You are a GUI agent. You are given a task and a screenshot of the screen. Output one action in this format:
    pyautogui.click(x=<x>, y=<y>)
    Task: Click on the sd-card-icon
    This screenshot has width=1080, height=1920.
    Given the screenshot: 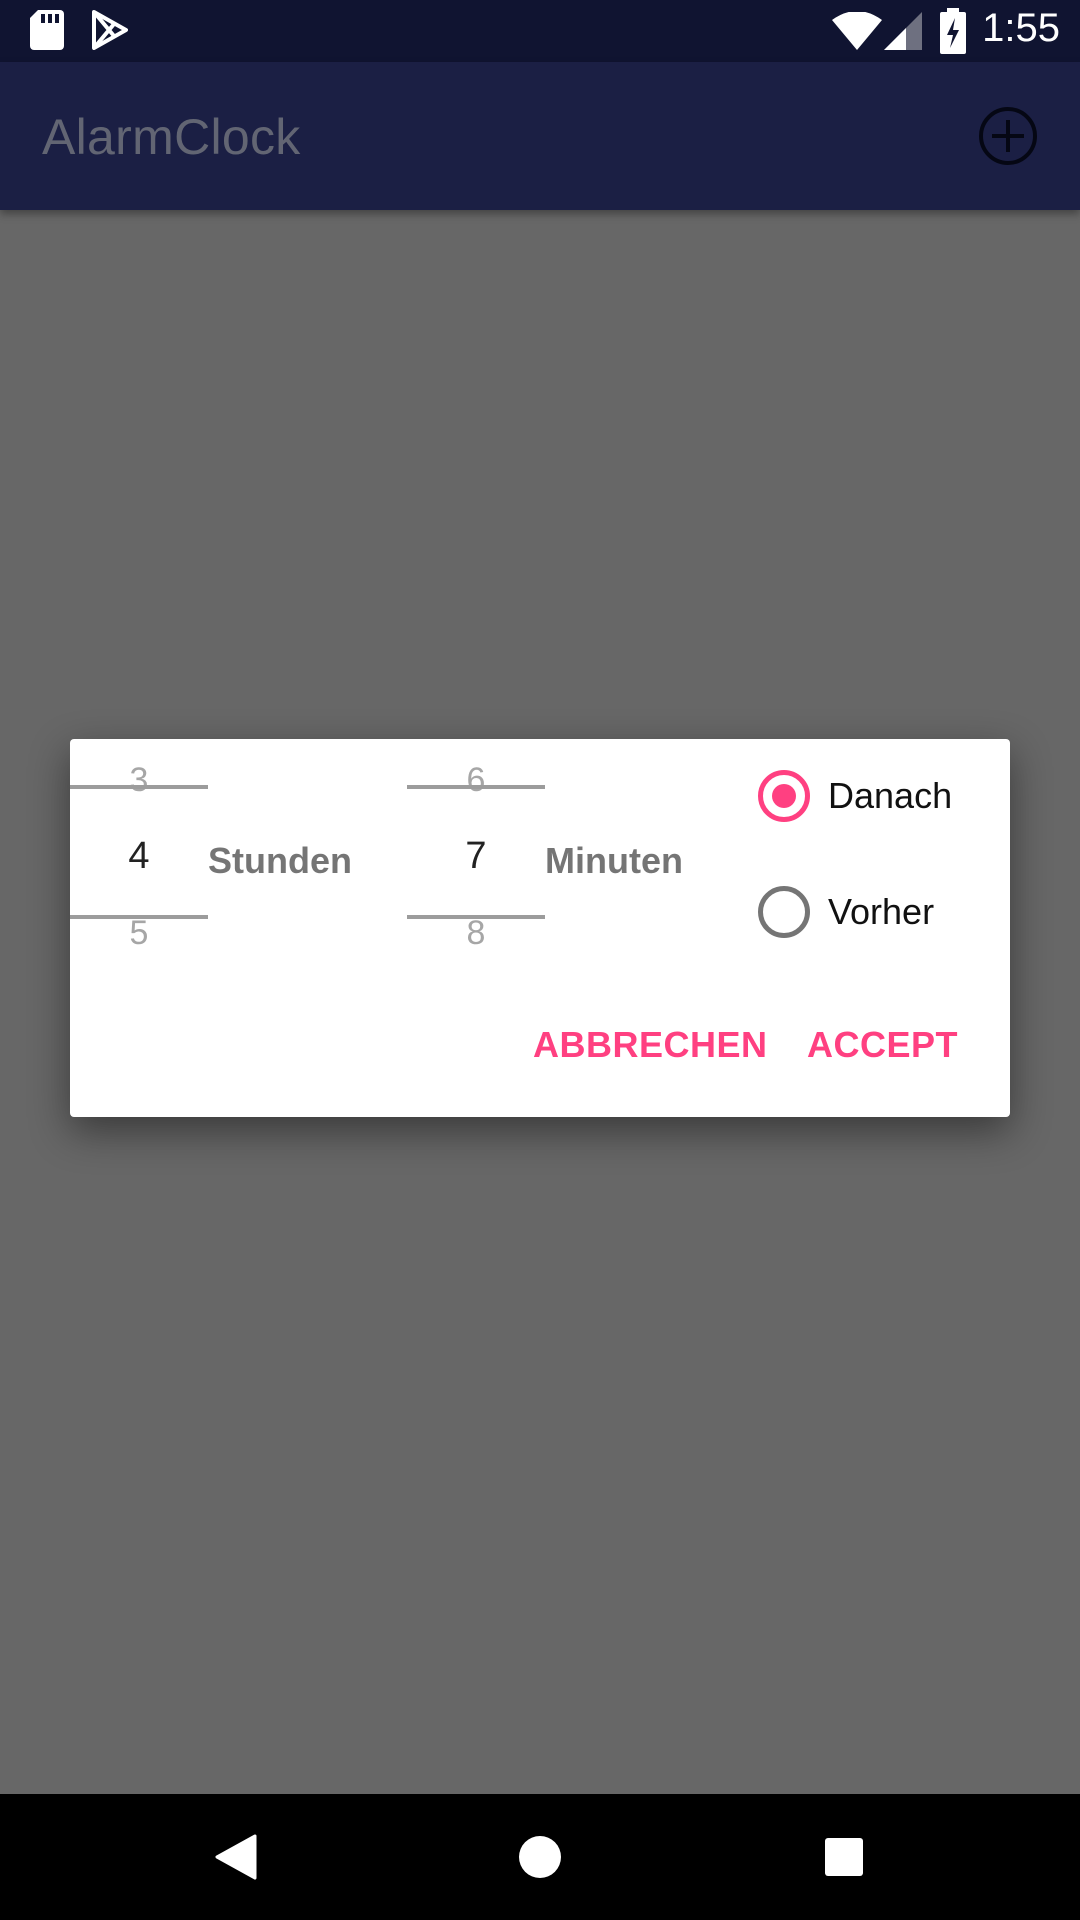 What is the action you would take?
    pyautogui.click(x=47, y=30)
    